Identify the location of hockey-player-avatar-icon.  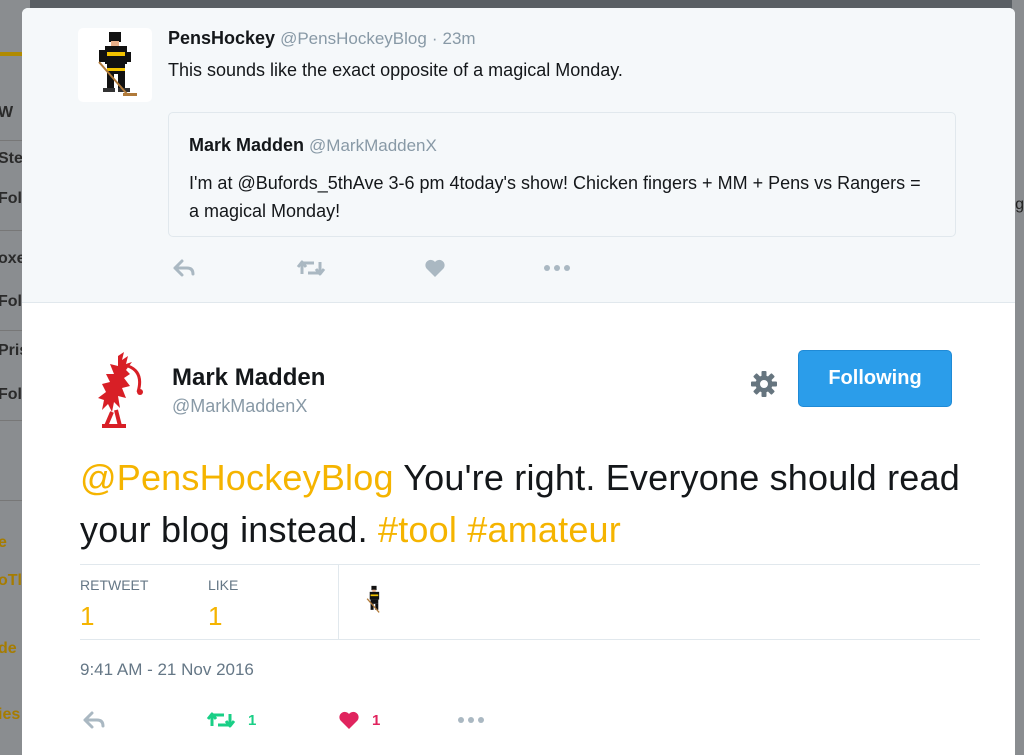
(117, 64).